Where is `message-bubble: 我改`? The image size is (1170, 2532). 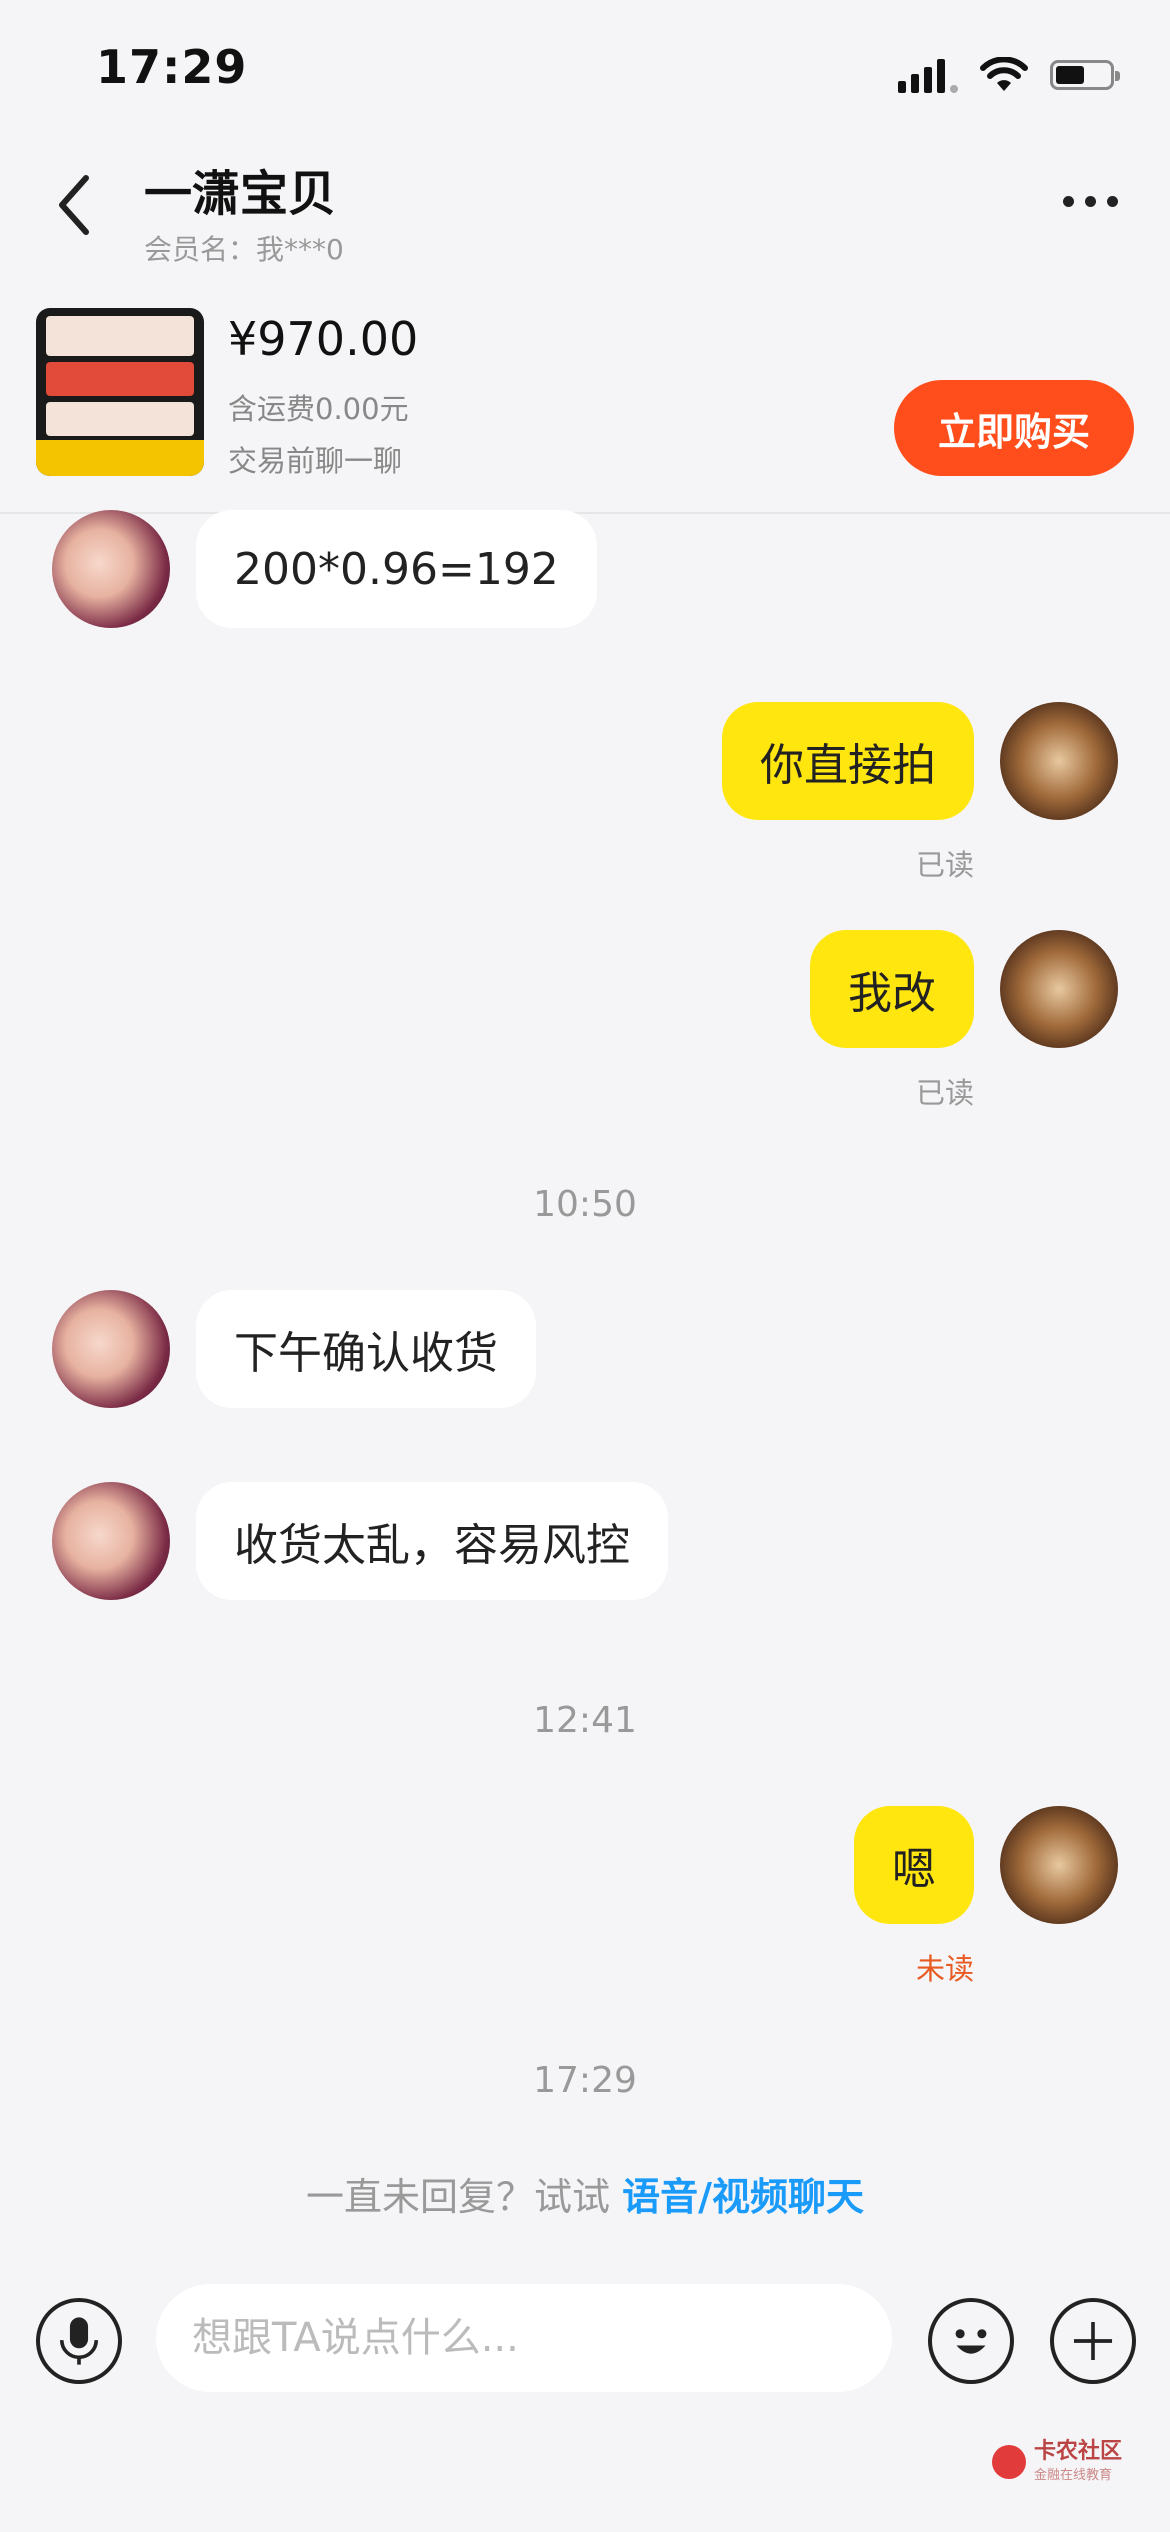
message-bubble: 我改 is located at coordinates (892, 989).